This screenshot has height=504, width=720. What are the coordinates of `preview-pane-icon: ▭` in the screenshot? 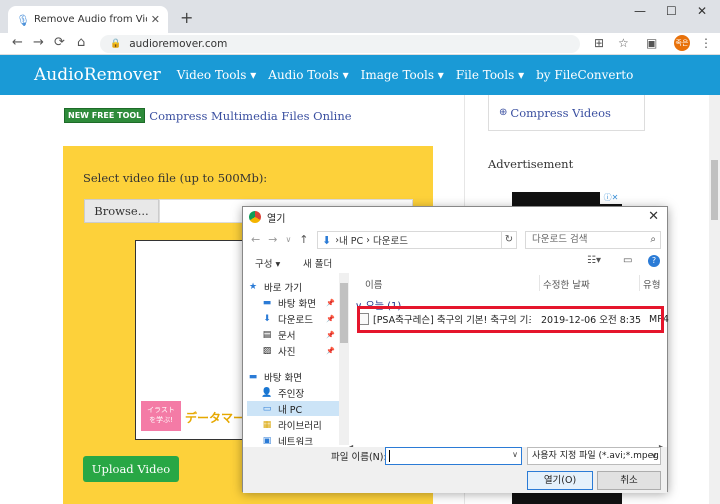 It's located at (627, 260).